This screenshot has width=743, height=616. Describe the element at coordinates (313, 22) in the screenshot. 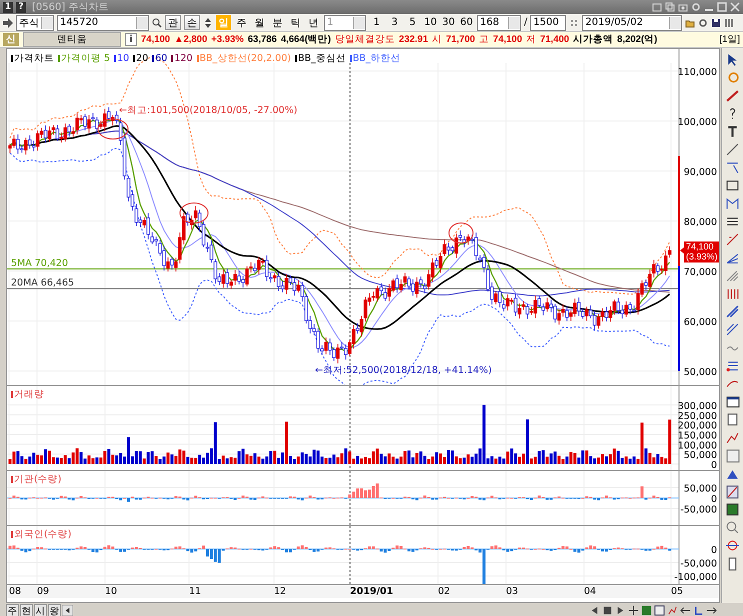

I see `period-tab: 년` at that location.